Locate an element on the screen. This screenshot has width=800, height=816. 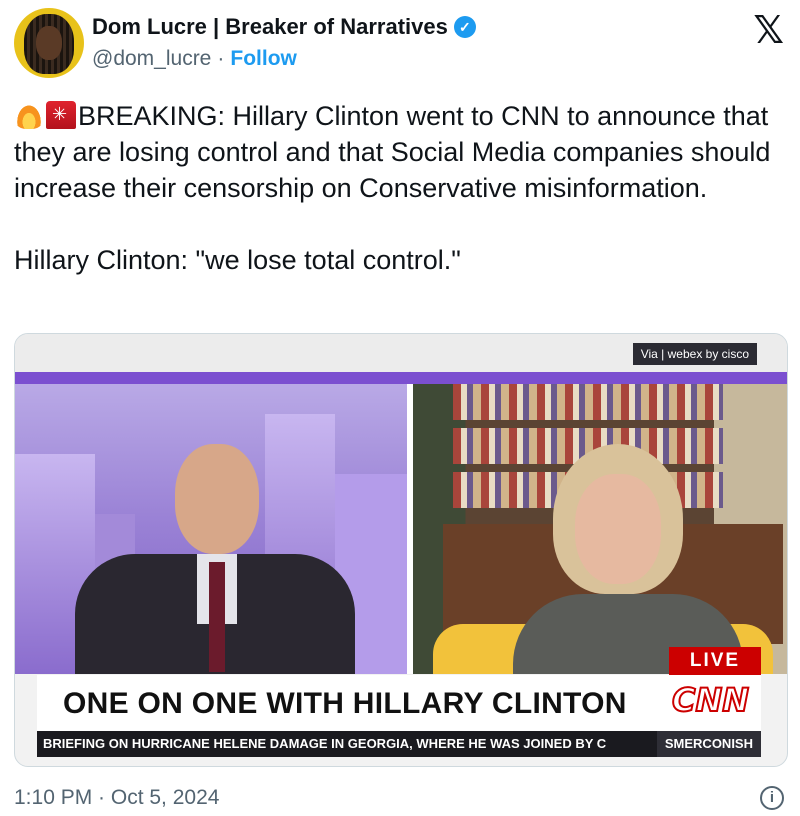
webex-watermark: Via | webex by cisco is located at coordinates (694, 354).